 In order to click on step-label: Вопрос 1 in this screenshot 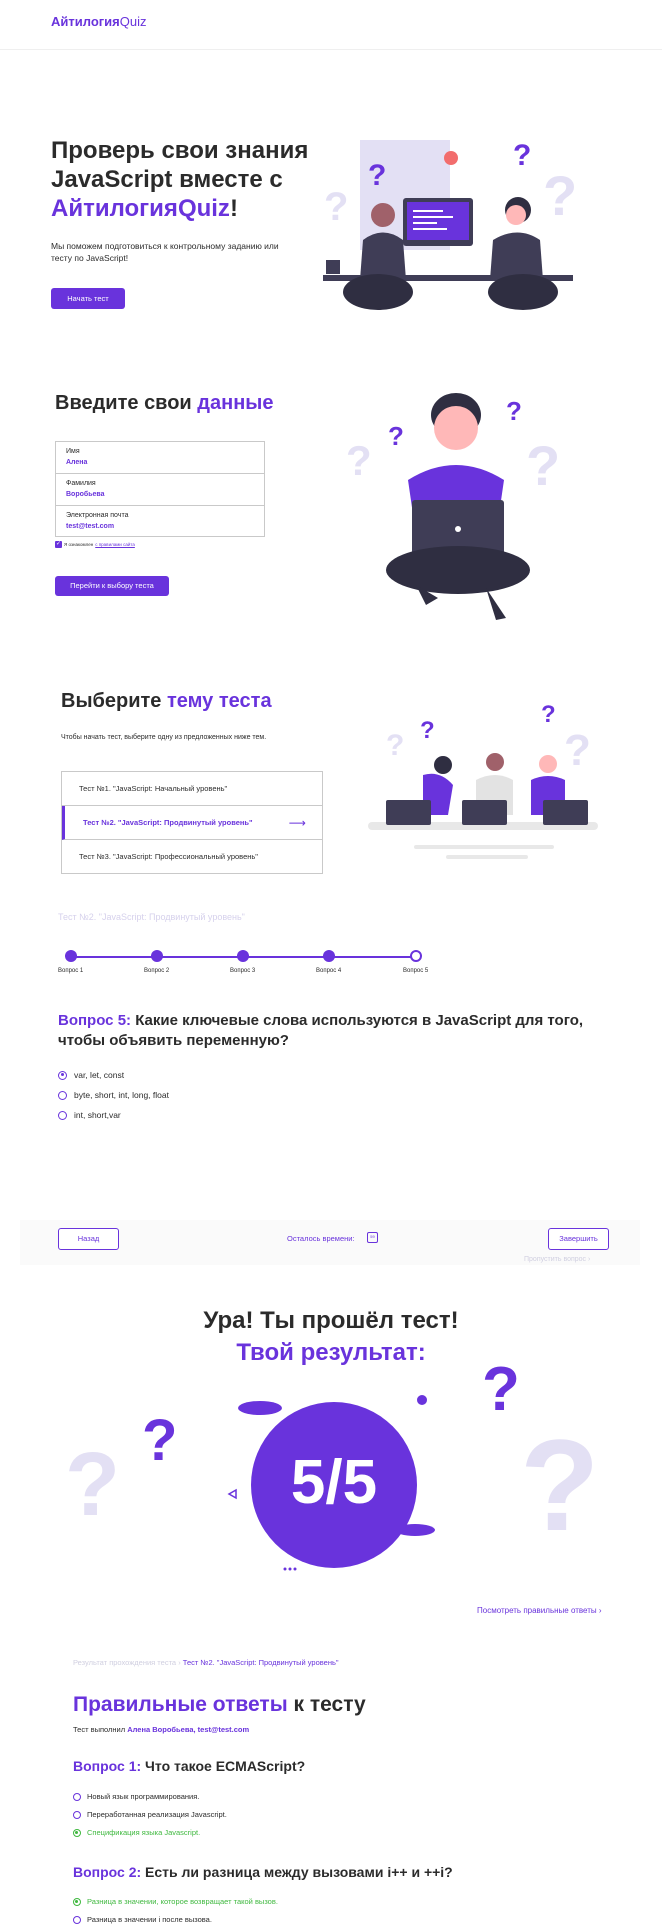, I will do `click(71, 971)`.